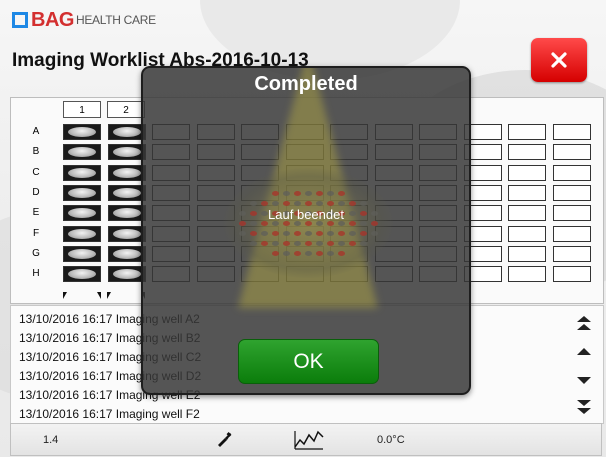 This screenshot has width=606, height=457. I want to click on well-C1, so click(82, 172).